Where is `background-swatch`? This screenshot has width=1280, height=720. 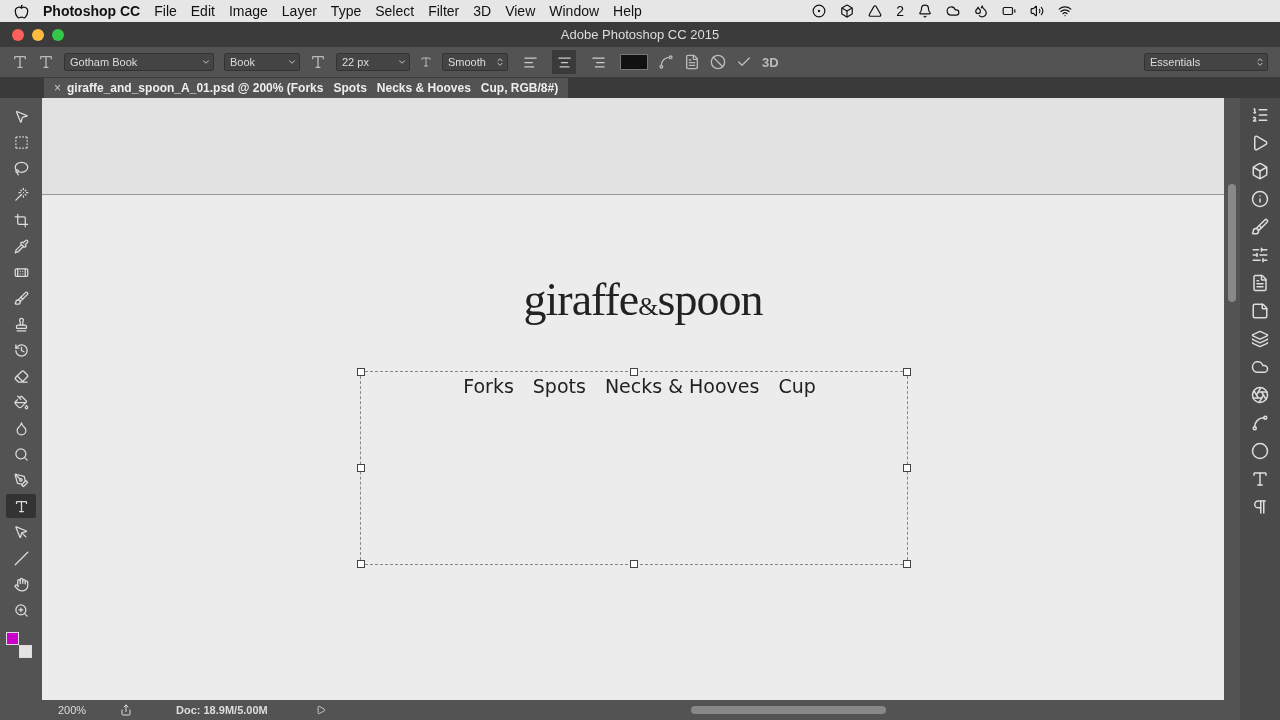
background-swatch is located at coordinates (25, 651).